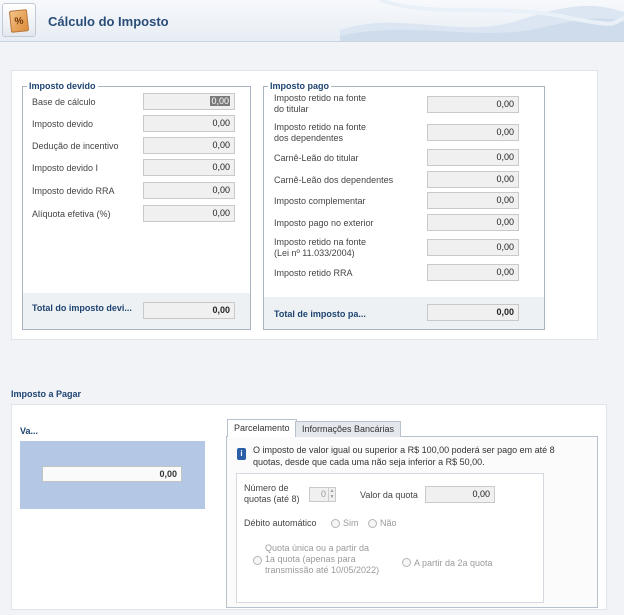 This screenshot has height=615, width=624. I want to click on header-bar: % Cálculo do Imposto, so click(312, 21).